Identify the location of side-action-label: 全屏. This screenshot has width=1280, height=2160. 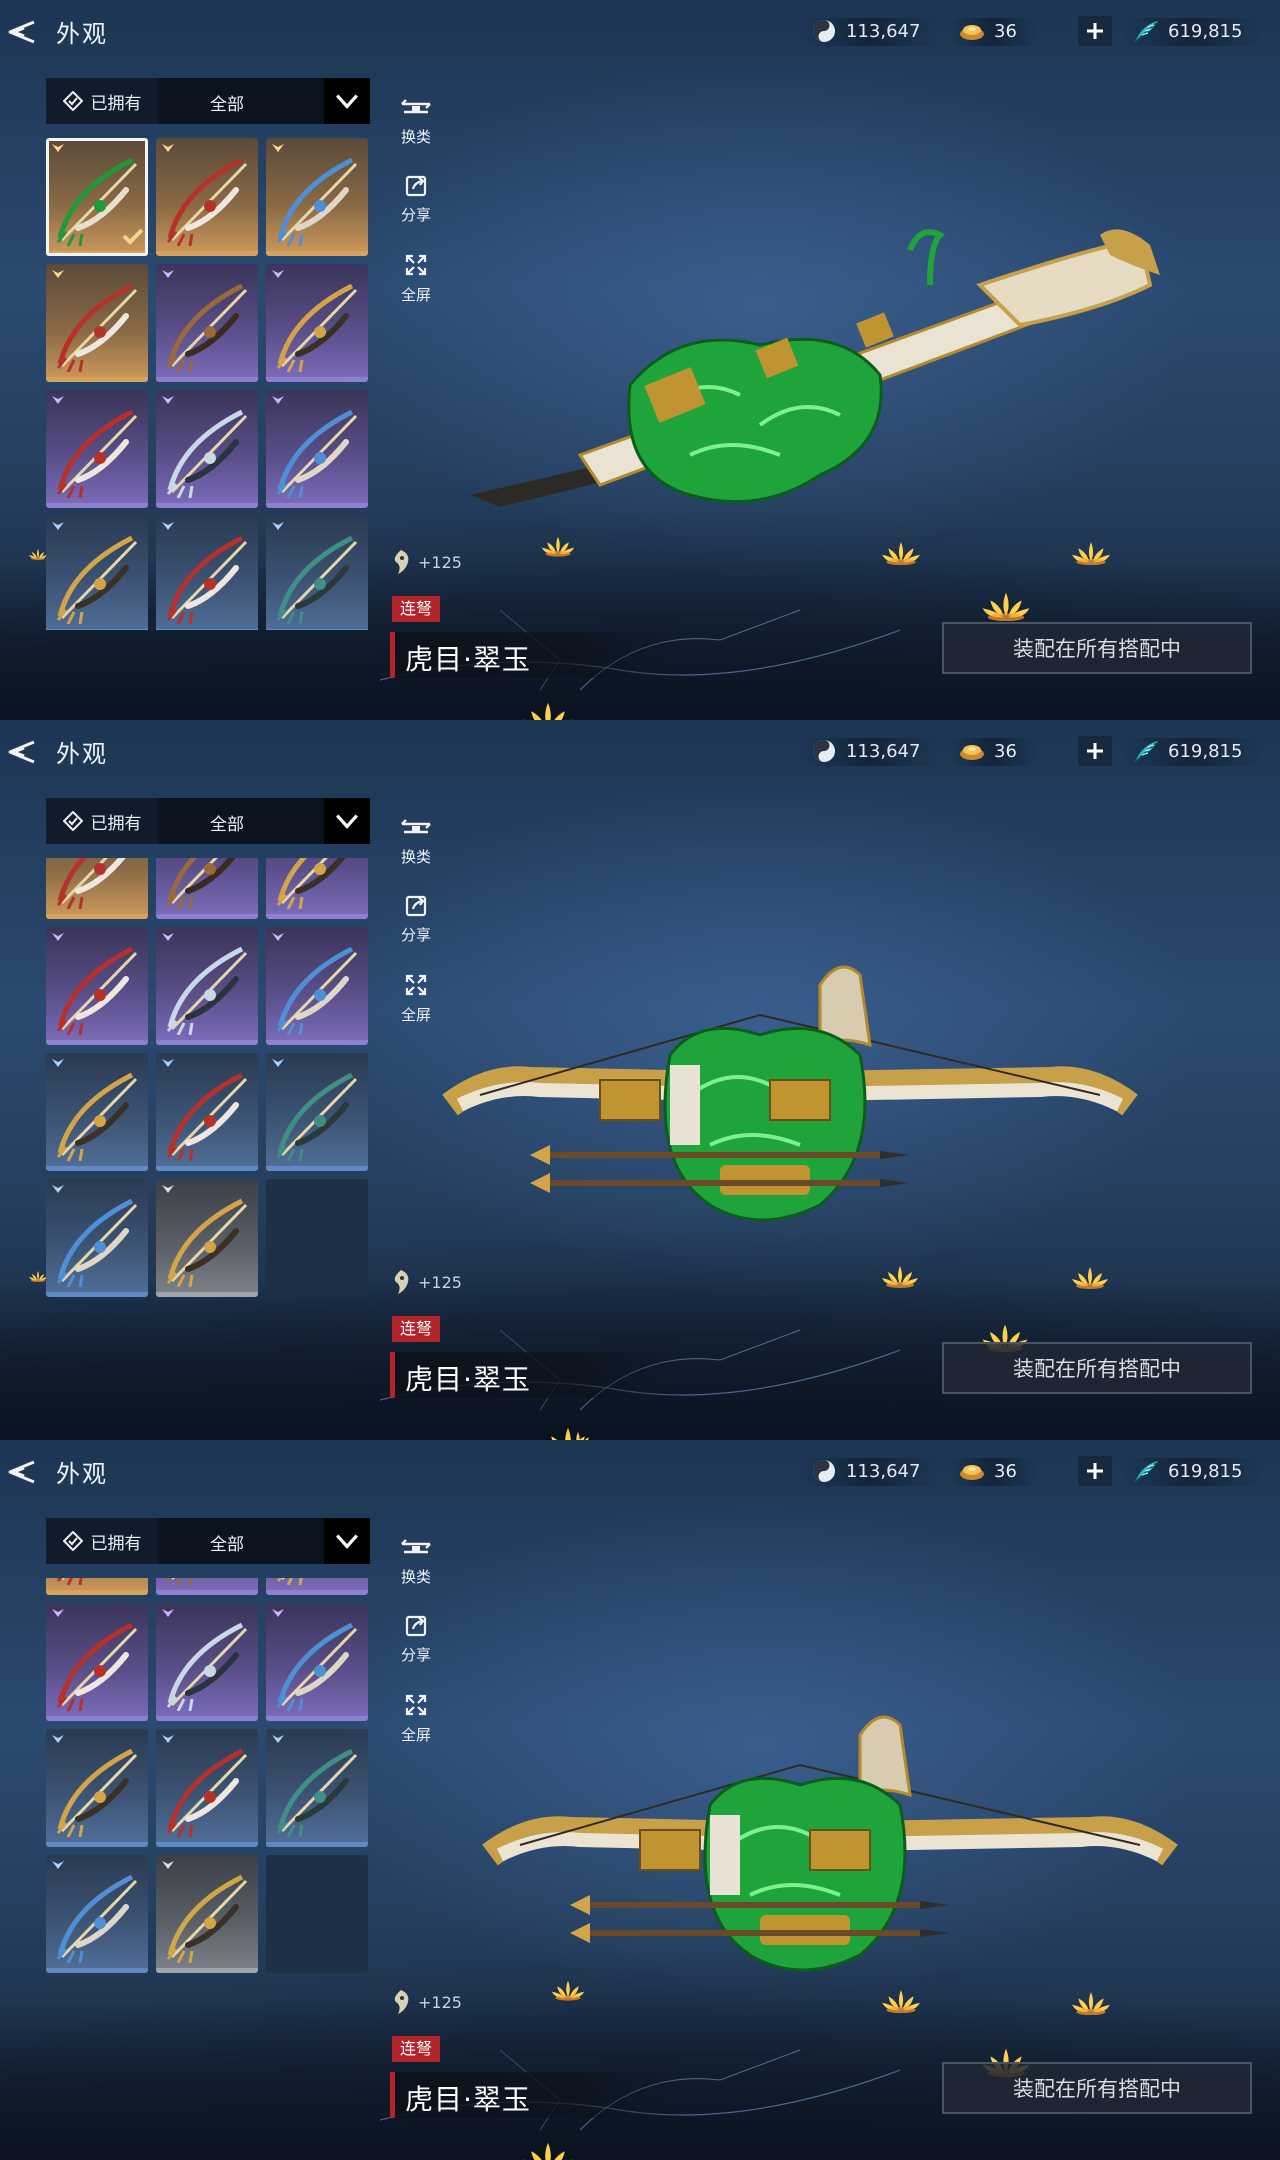
(415, 295).